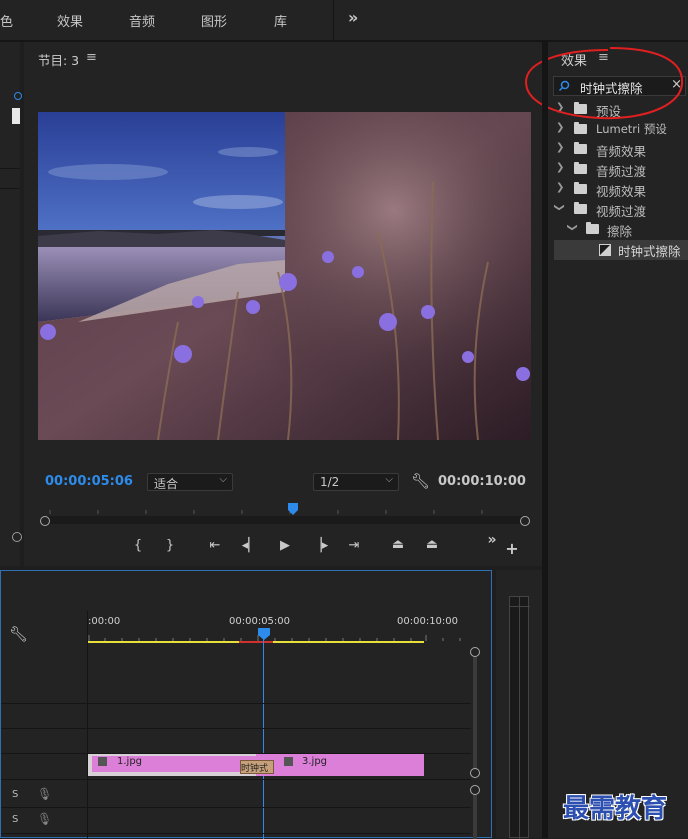 This screenshot has width=688, height=839. I want to click on lift-button: ⏏︎, so click(398, 544).